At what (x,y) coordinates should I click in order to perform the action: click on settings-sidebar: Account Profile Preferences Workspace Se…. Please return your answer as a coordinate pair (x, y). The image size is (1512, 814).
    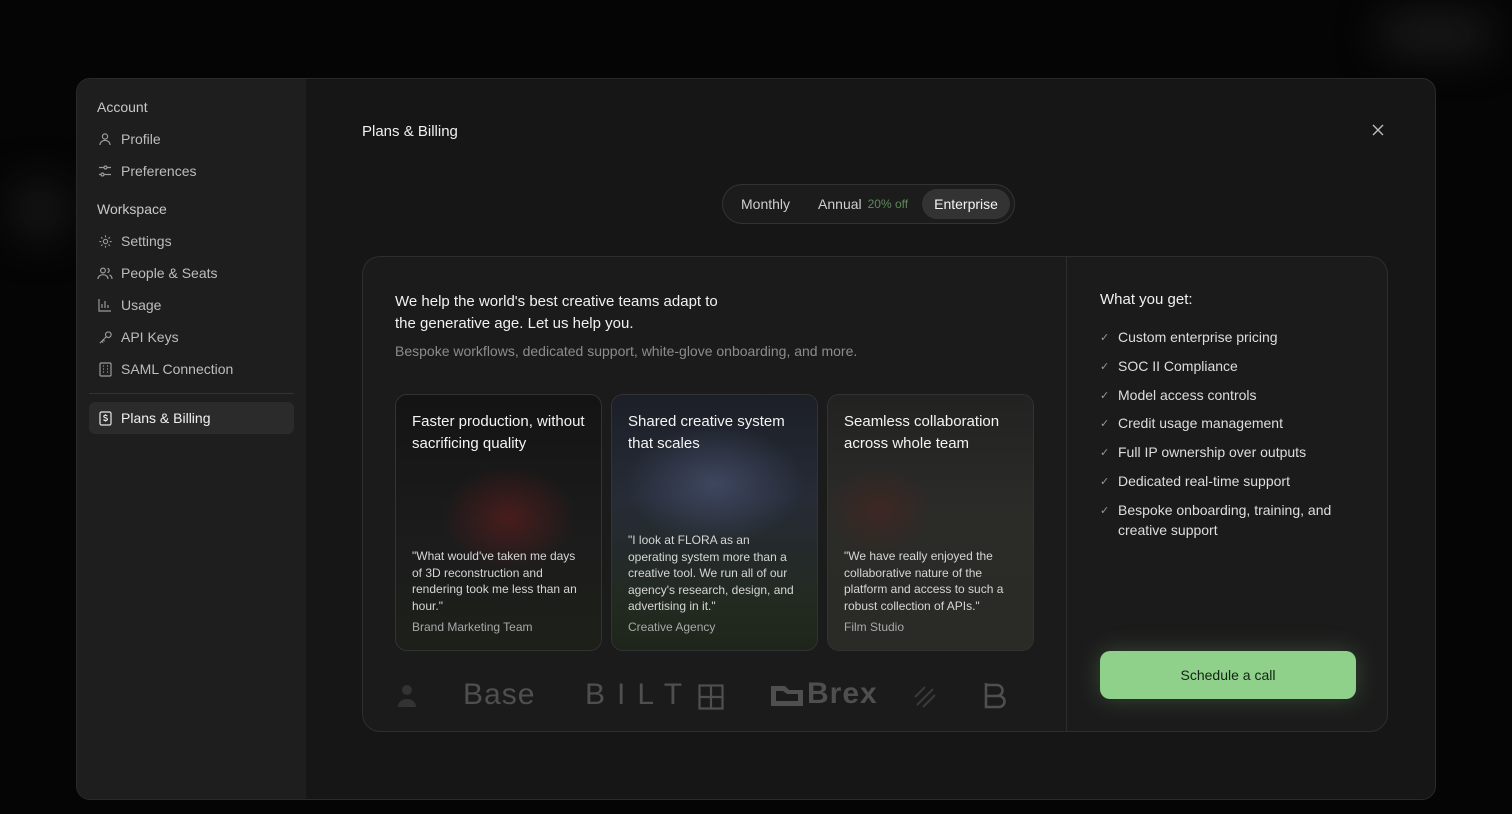
    Looking at the image, I should click on (191, 439).